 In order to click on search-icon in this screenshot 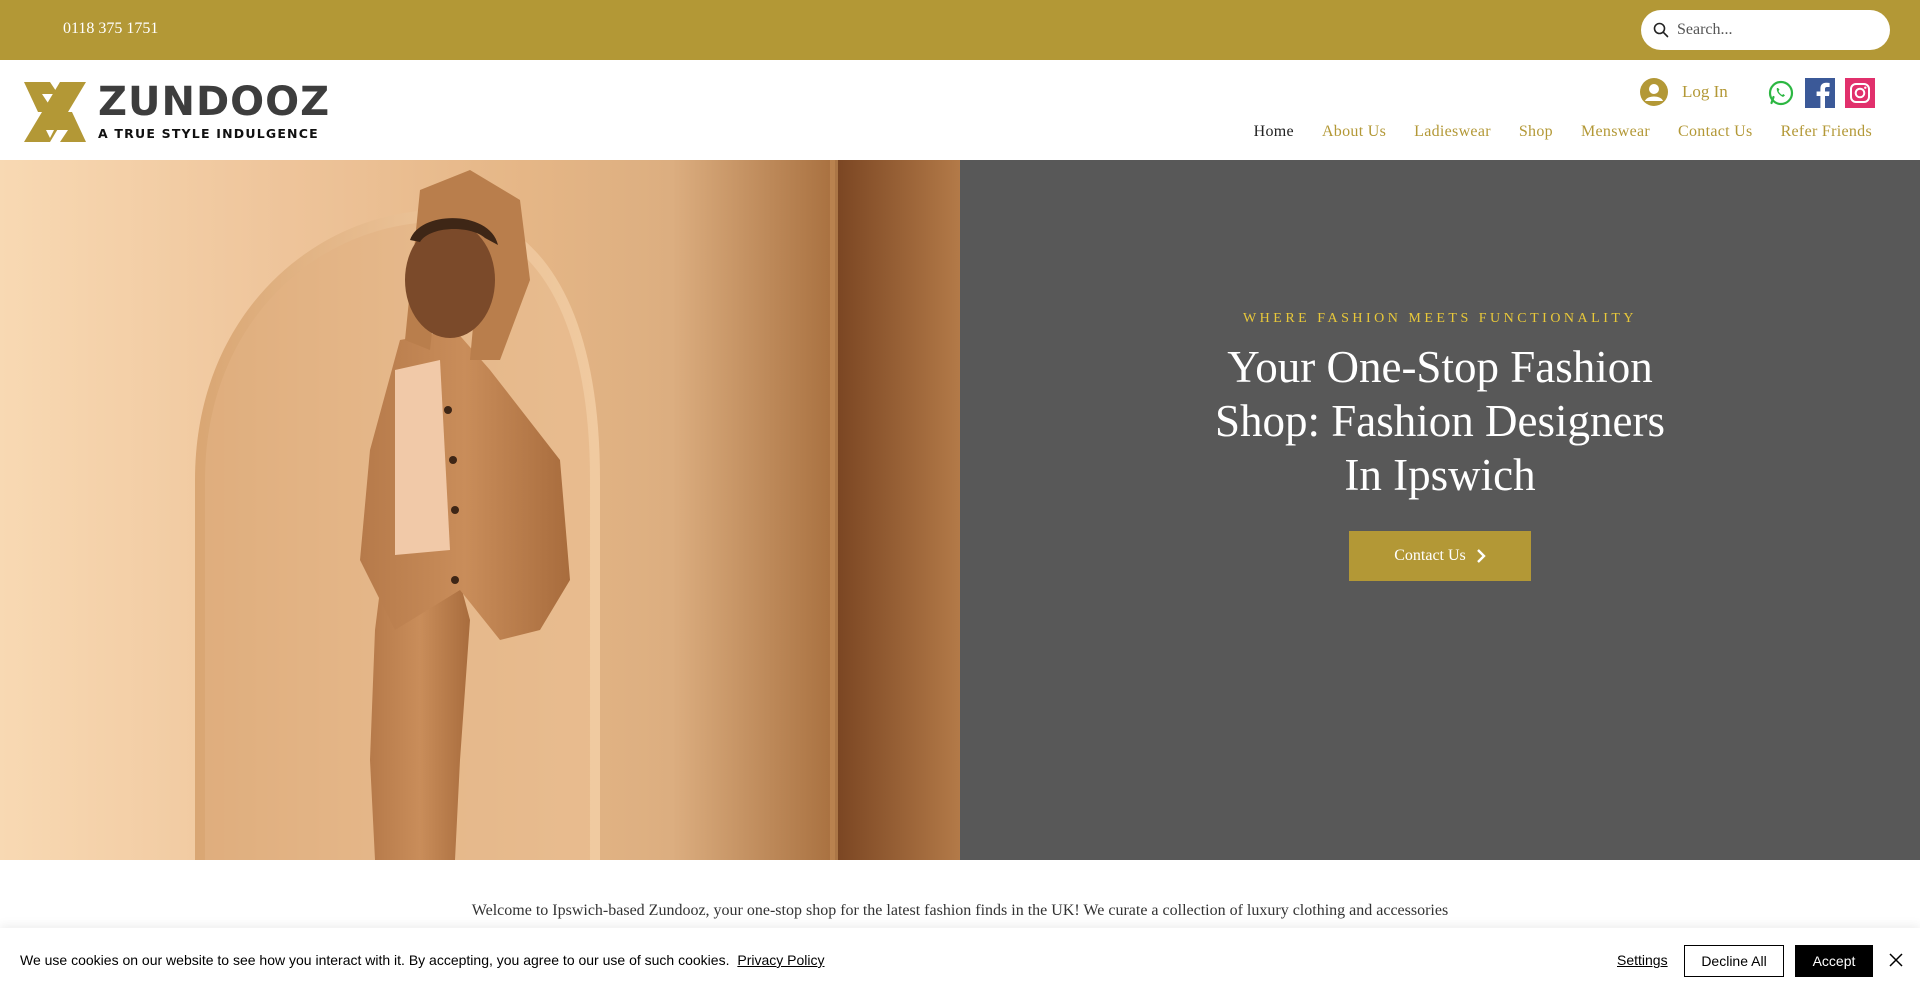, I will do `click(1661, 30)`.